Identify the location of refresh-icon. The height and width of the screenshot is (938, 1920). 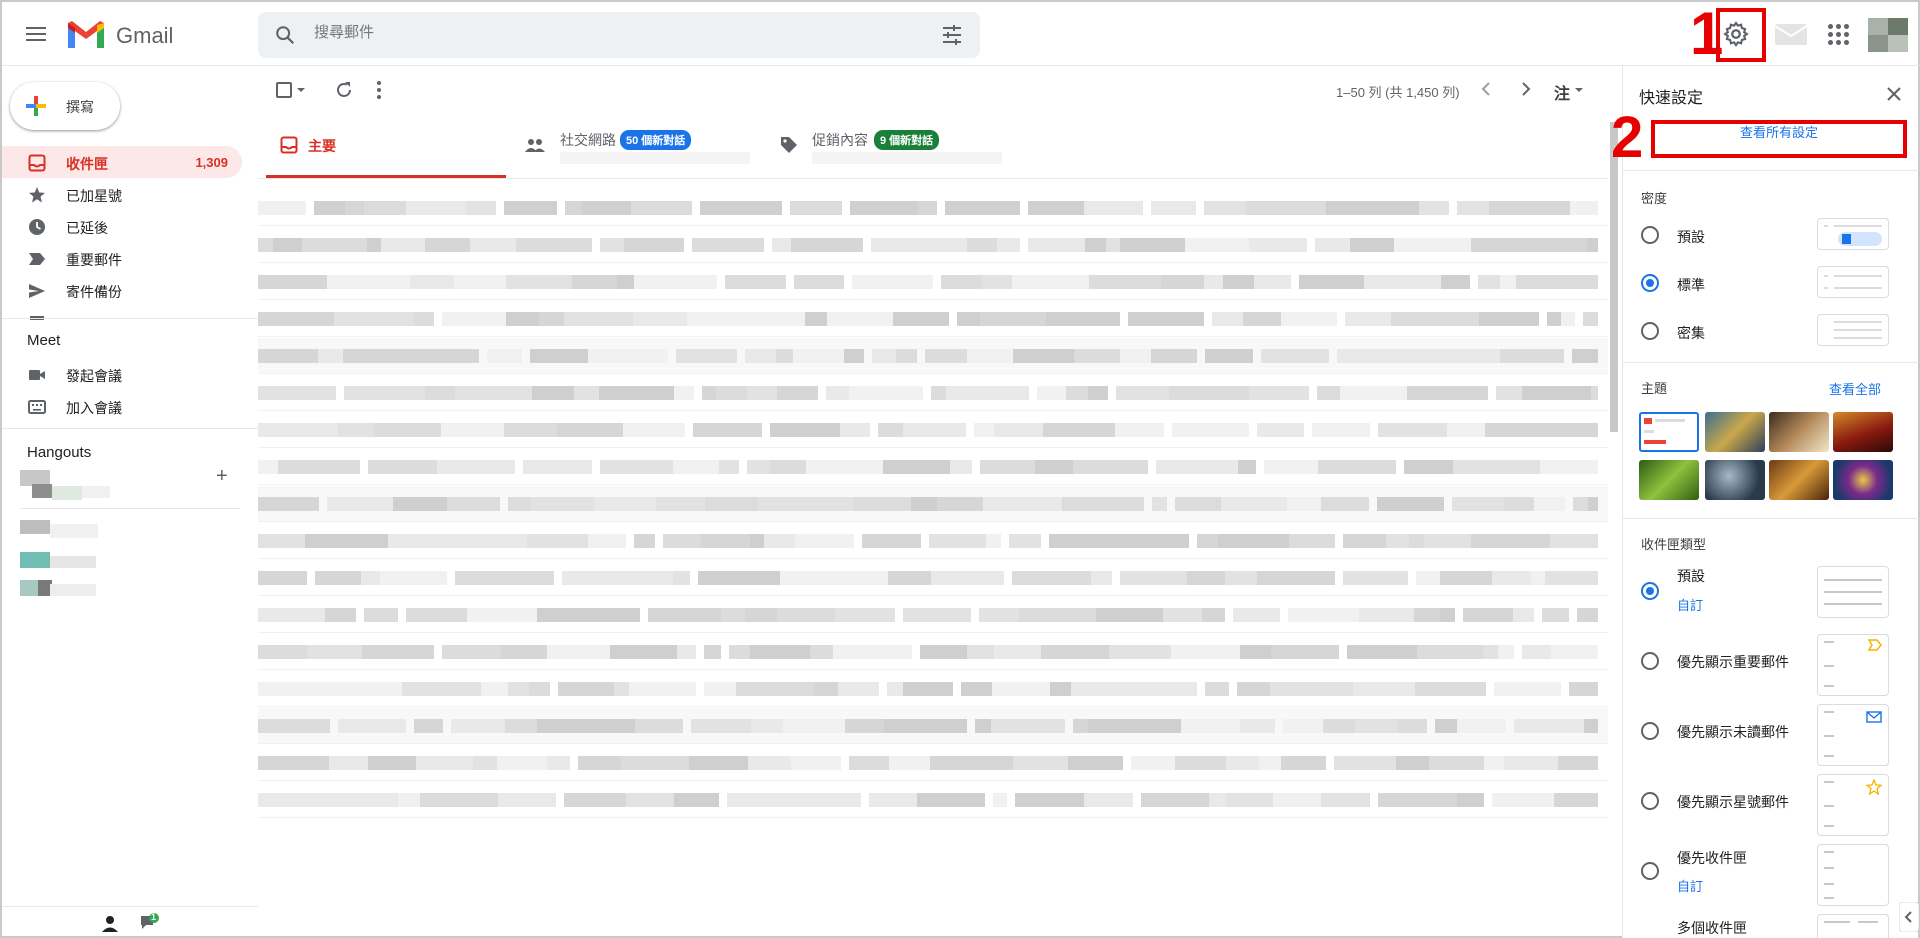
(344, 90).